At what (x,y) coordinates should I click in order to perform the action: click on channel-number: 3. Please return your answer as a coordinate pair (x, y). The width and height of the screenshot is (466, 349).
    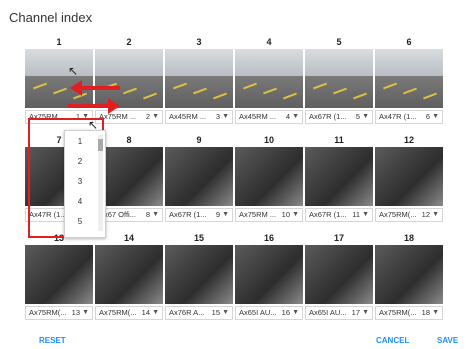
    Looking at the image, I should click on (199, 42).